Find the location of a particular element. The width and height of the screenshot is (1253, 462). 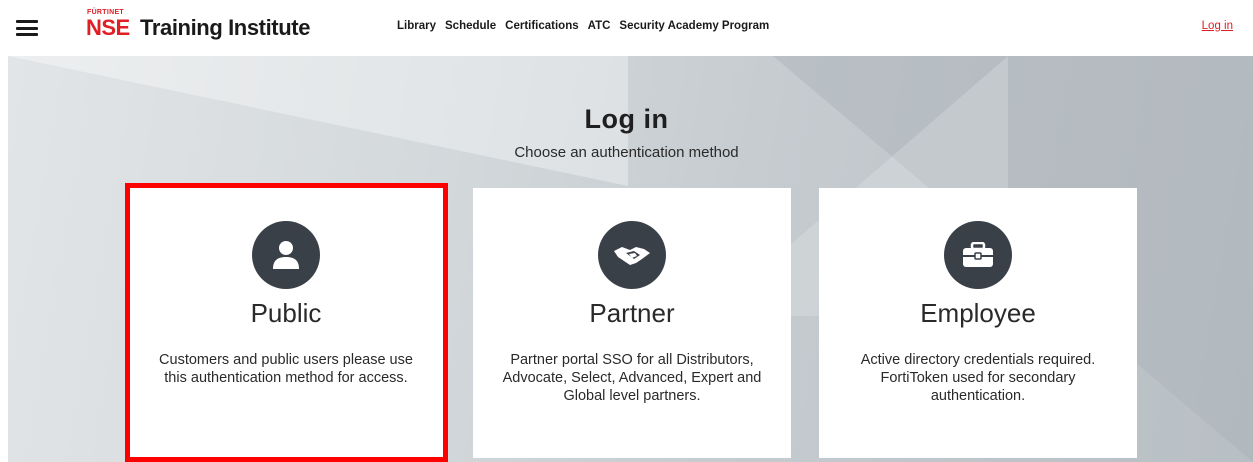

nav-security-academy-program: Security Academy Program is located at coordinates (694, 26).